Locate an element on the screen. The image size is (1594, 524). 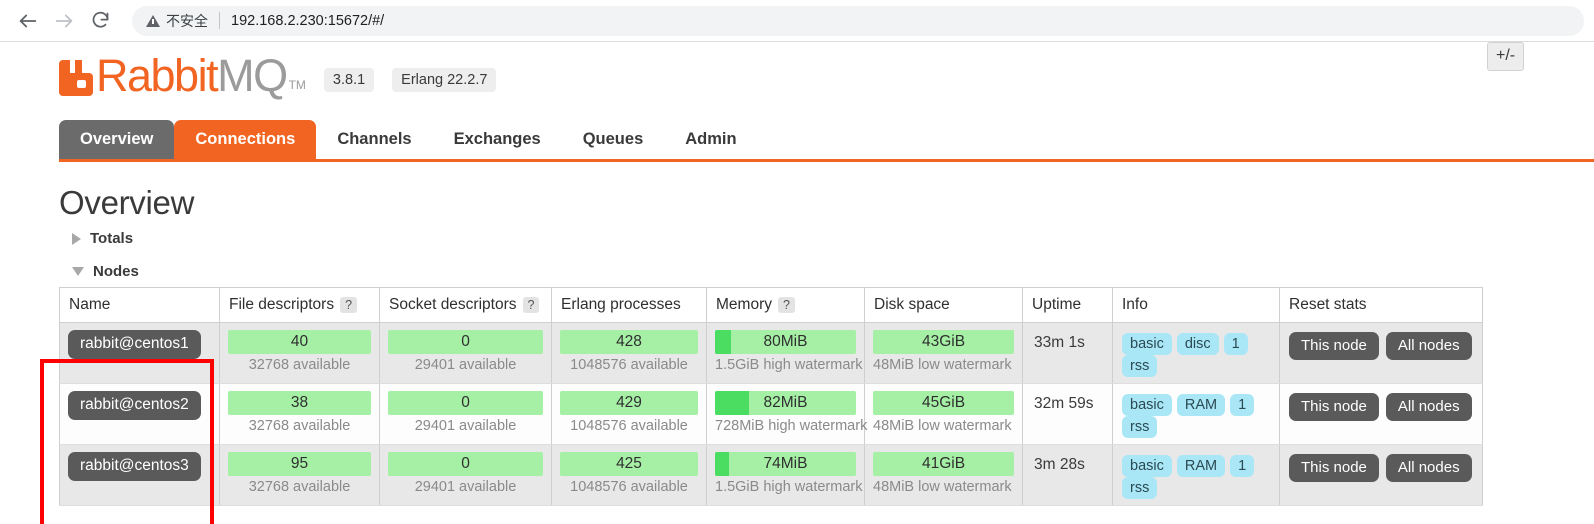
tab-overview: Overview is located at coordinates (117, 139).